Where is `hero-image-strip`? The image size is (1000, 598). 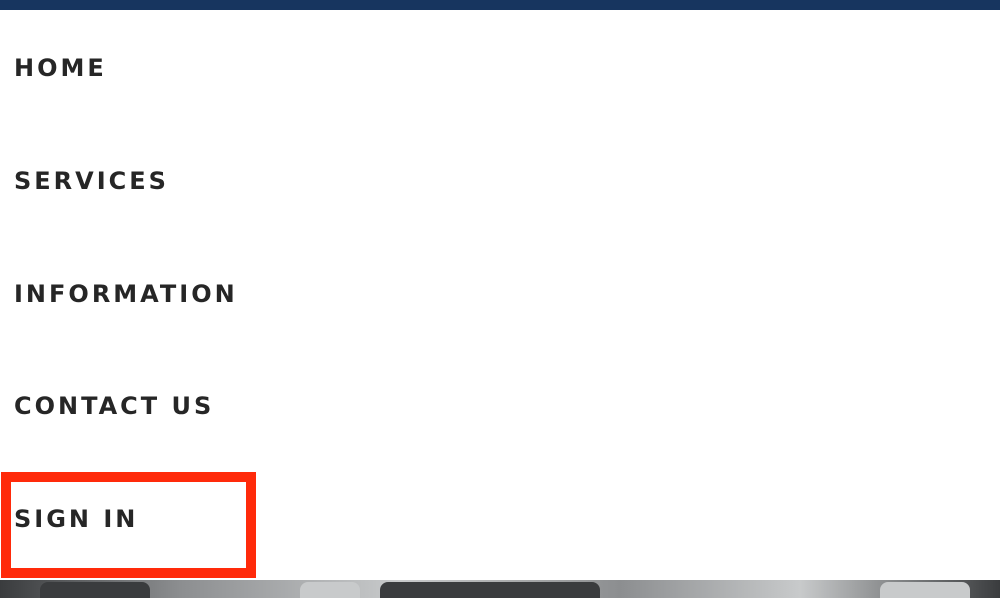 hero-image-strip is located at coordinates (500, 589).